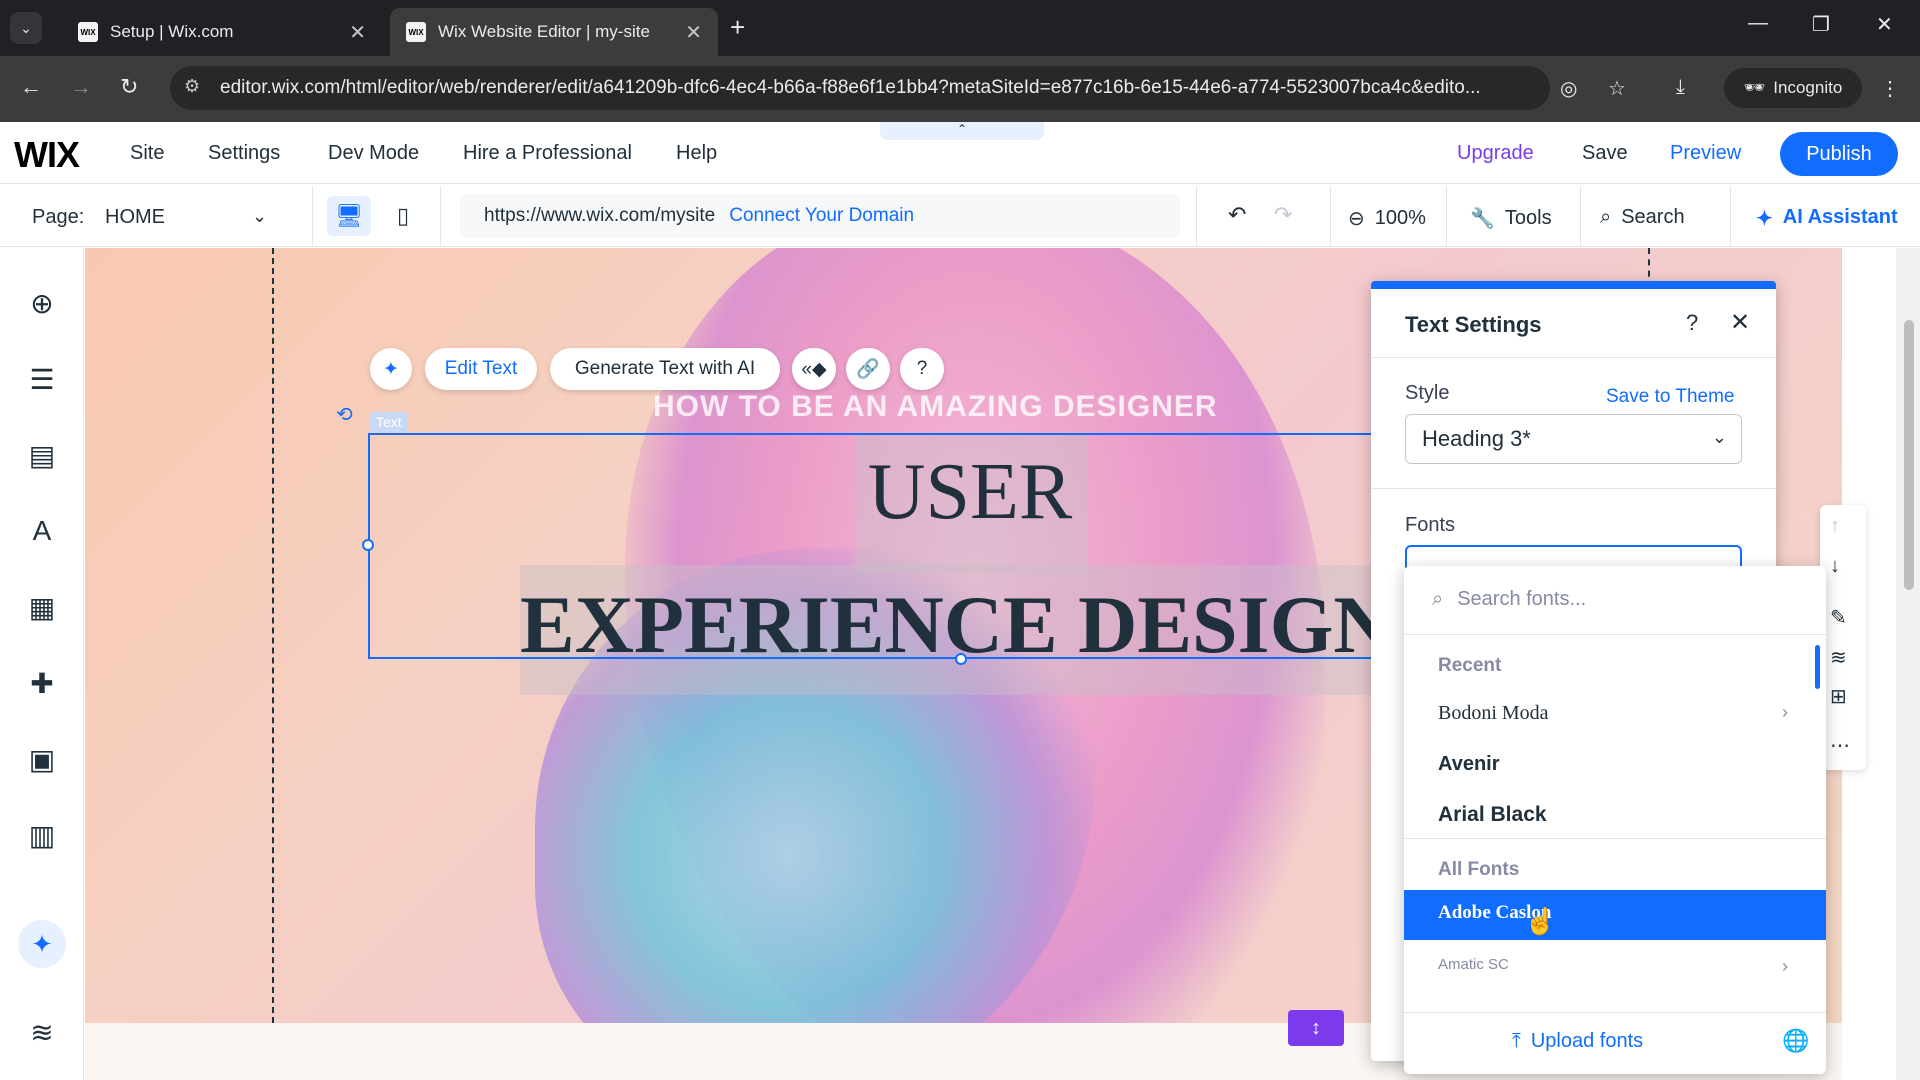  What do you see at coordinates (962, 131) in the screenshot?
I see `collapse-toolbar-handle: ⌃` at bounding box center [962, 131].